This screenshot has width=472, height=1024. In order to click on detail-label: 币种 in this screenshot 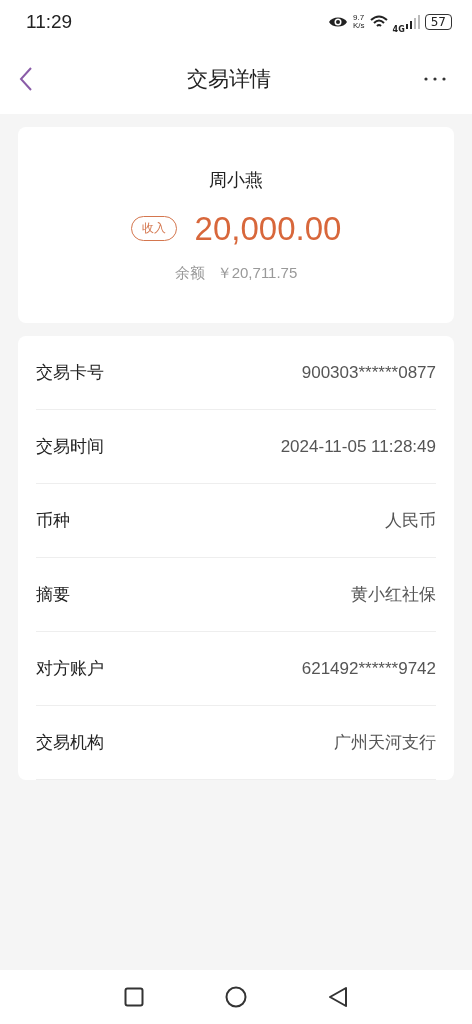, I will do `click(53, 520)`.